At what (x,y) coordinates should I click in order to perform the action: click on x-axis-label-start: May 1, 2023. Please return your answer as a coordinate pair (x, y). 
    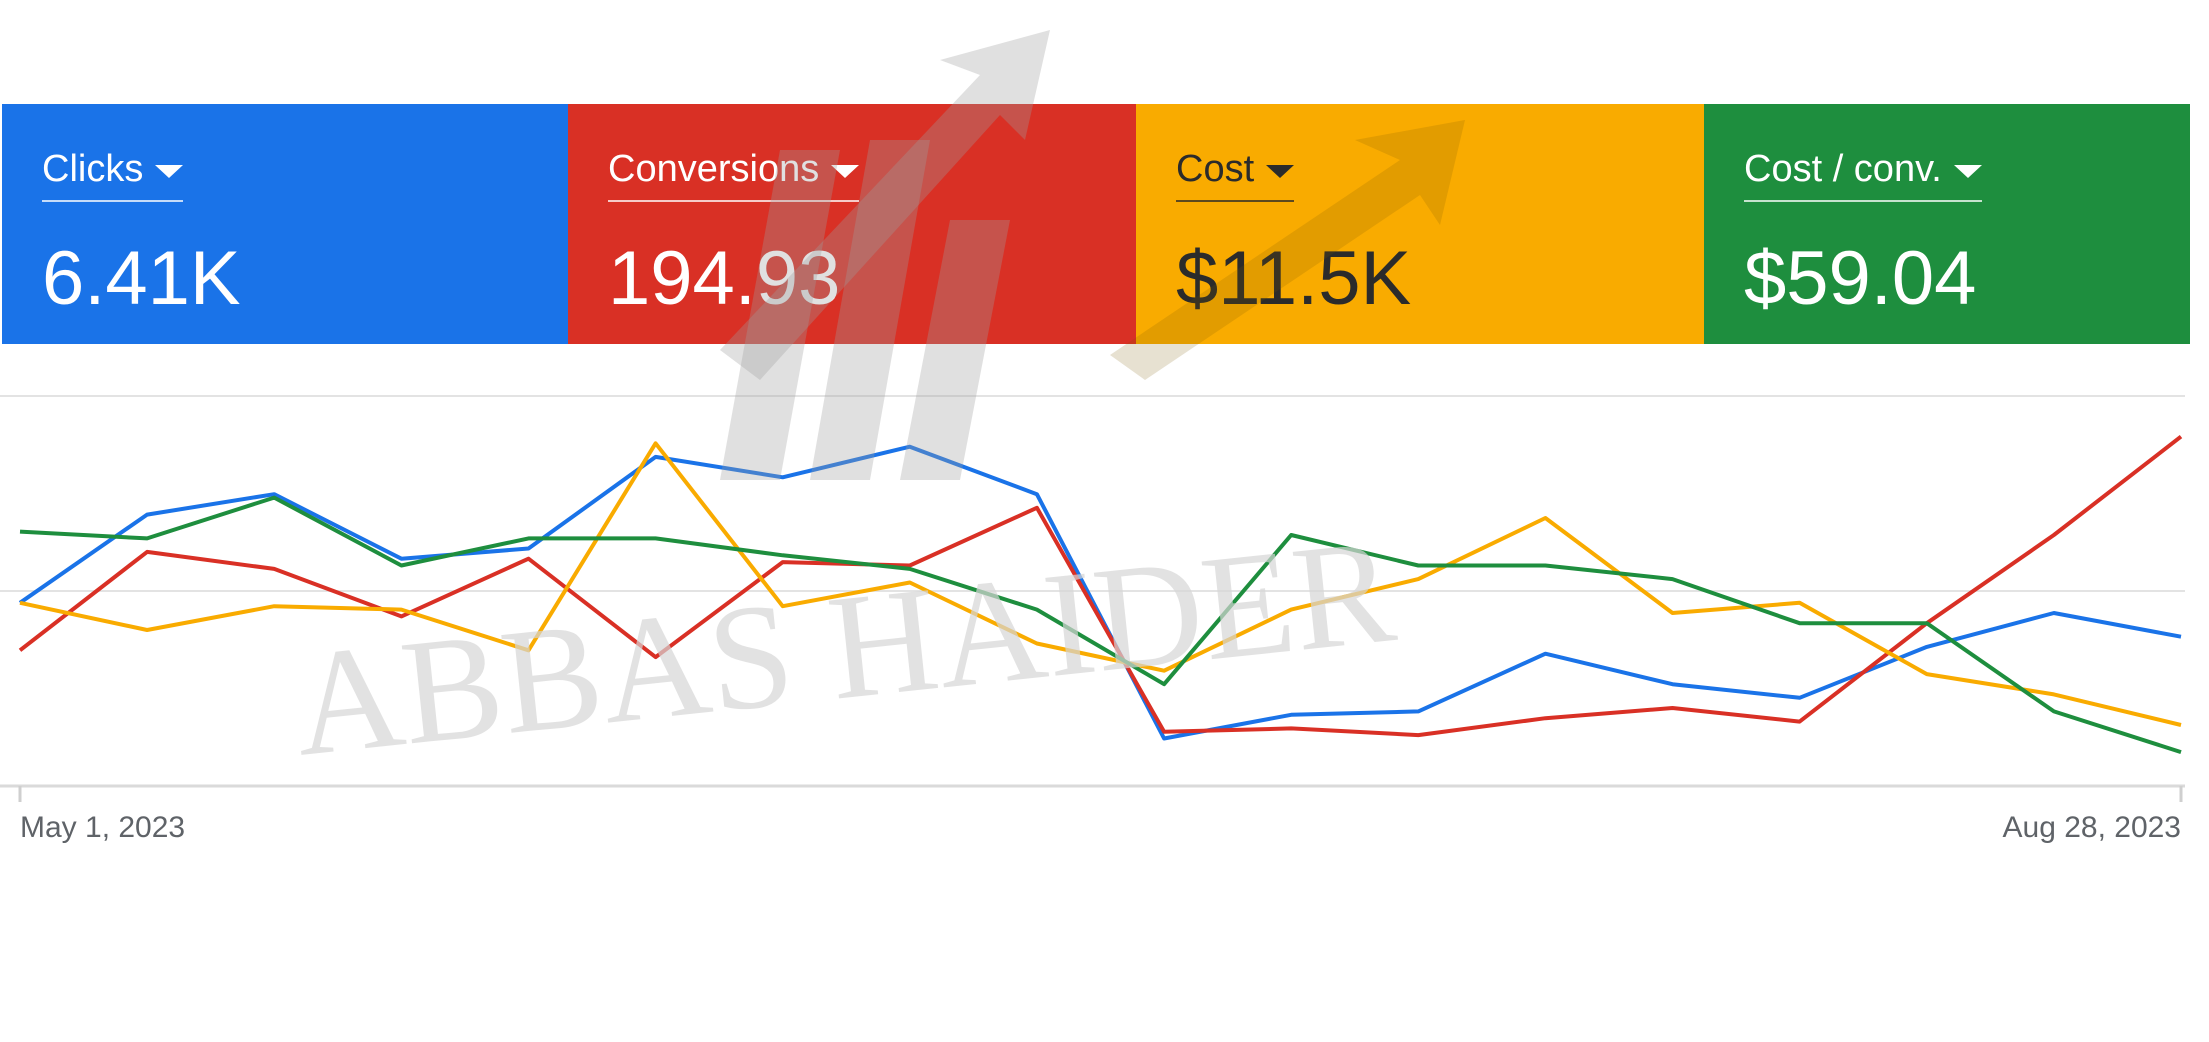
    Looking at the image, I should click on (102, 827).